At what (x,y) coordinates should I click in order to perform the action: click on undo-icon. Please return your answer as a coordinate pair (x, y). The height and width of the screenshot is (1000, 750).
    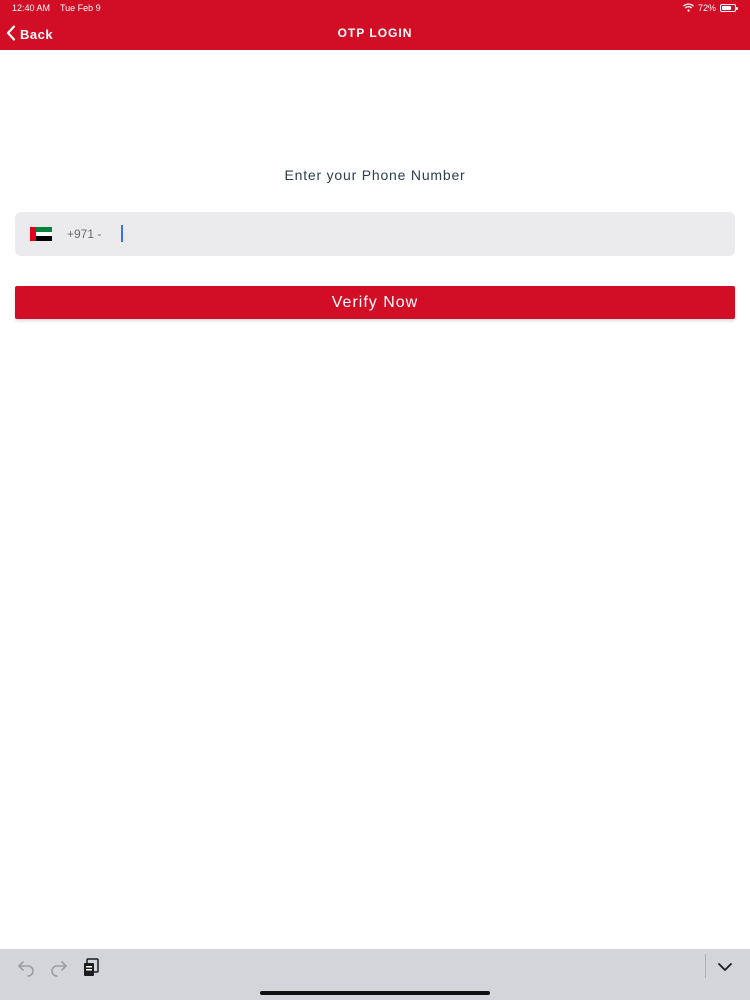
    Looking at the image, I should click on (26, 967).